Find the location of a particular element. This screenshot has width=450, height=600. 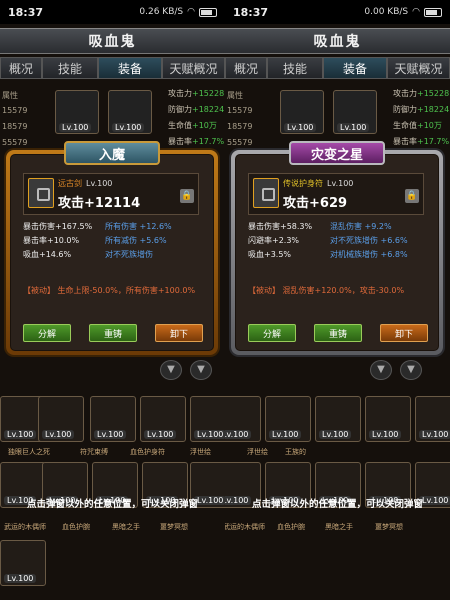

item-name: 远古剑 Lv.100 is located at coordinates (85, 183).